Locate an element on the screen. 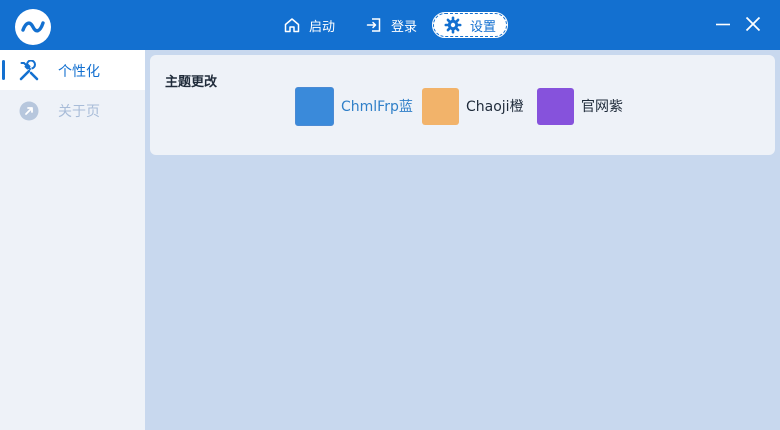 This screenshot has width=780, height=430. gear-icon is located at coordinates (453, 25).